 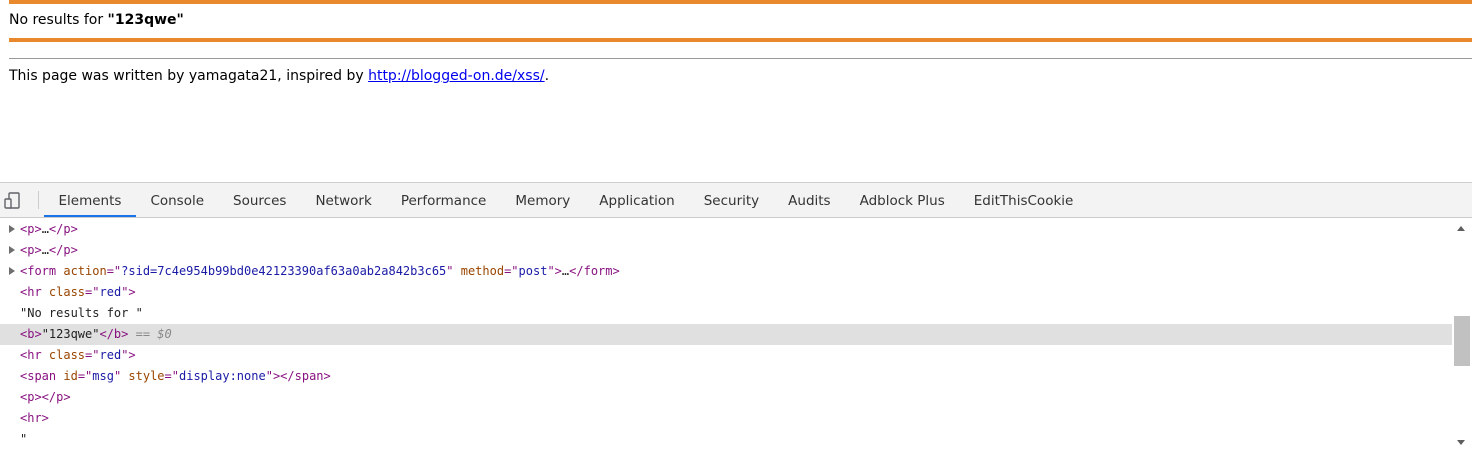 I want to click on dom-node-hr-red-1: <hr class="red">, so click(x=726, y=292).